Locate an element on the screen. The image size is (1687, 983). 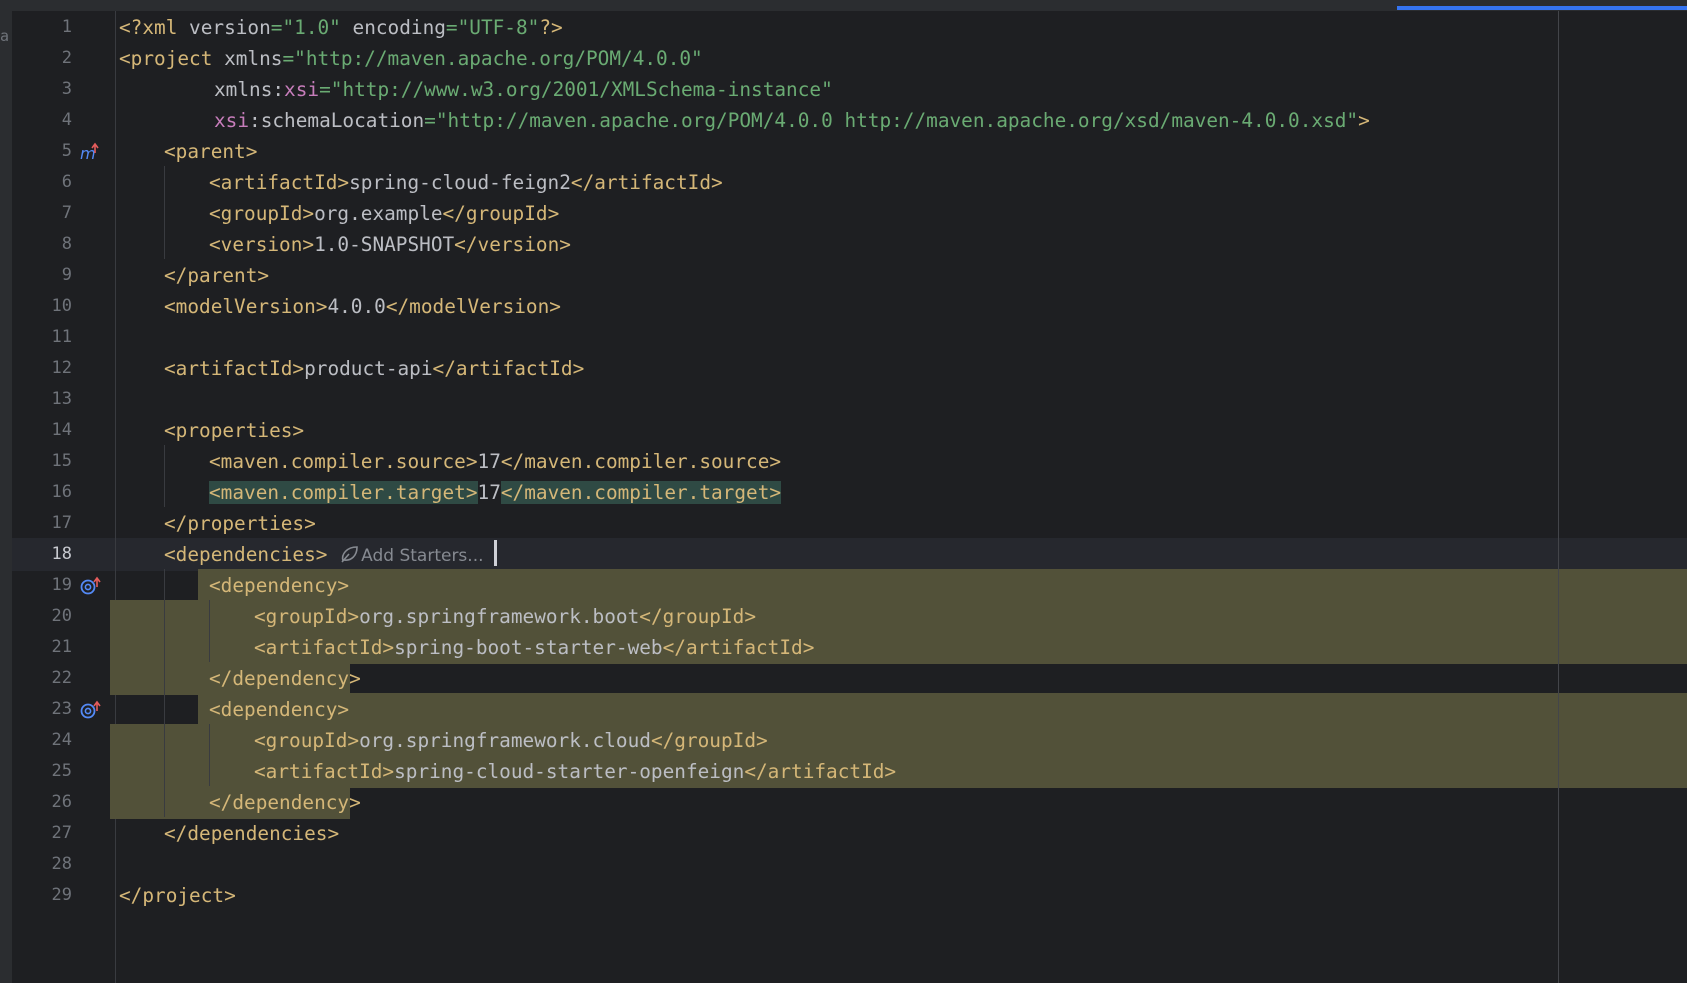
attr-name: xmlns is located at coordinates (253, 58).